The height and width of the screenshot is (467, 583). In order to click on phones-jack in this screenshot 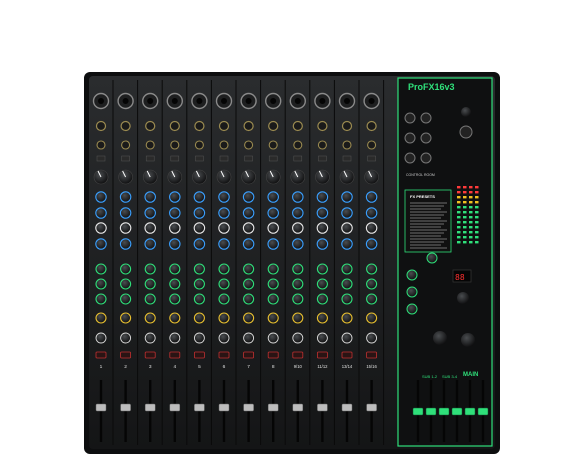, I will do `click(466, 132)`.